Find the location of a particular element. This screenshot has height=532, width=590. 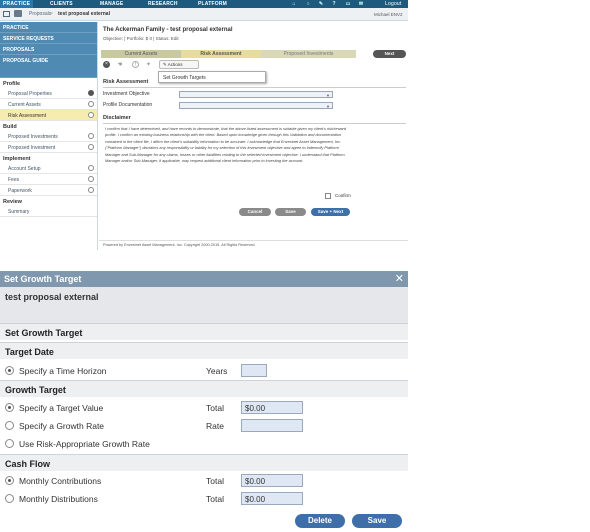

wrench-icon: ✎ is located at coordinates (321, 4).